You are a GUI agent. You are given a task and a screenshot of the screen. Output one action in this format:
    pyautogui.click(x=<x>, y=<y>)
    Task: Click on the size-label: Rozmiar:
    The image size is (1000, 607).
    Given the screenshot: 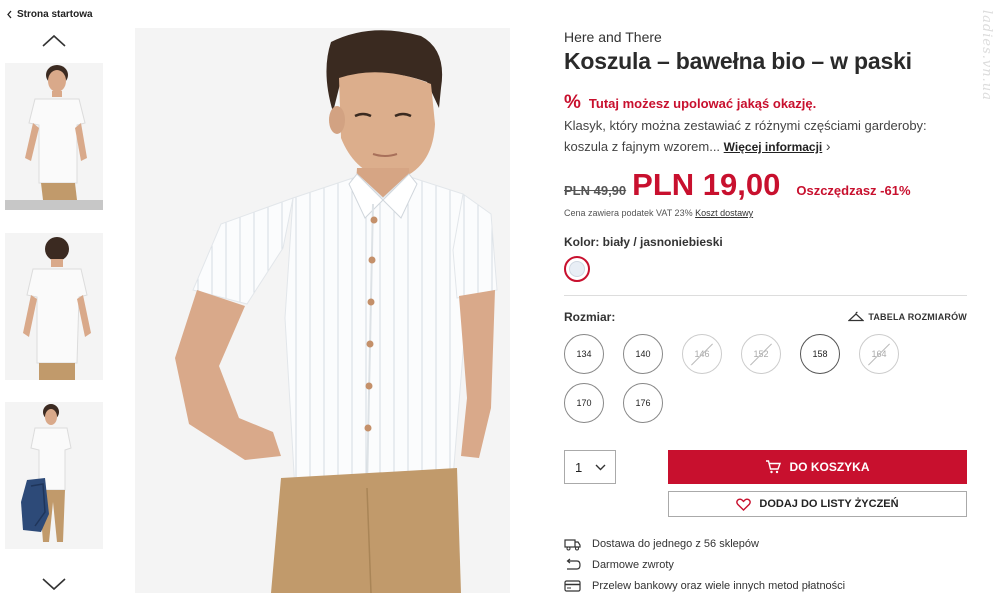 What is the action you would take?
    pyautogui.click(x=590, y=317)
    